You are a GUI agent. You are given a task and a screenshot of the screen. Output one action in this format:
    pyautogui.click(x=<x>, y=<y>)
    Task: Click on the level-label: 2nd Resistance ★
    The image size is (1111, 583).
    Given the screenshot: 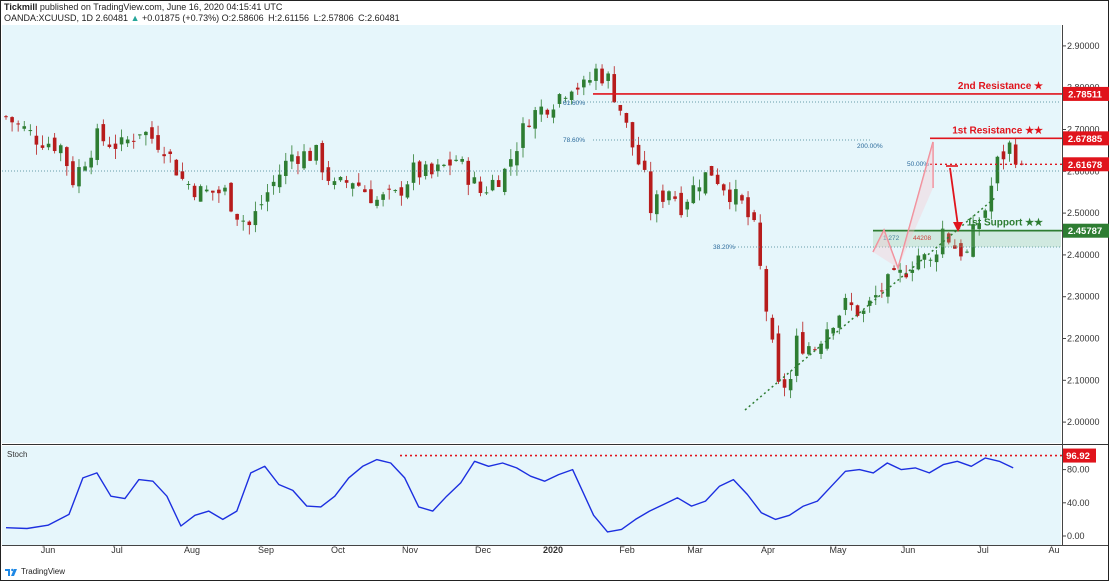 What is the action you would take?
    pyautogui.click(x=1000, y=86)
    